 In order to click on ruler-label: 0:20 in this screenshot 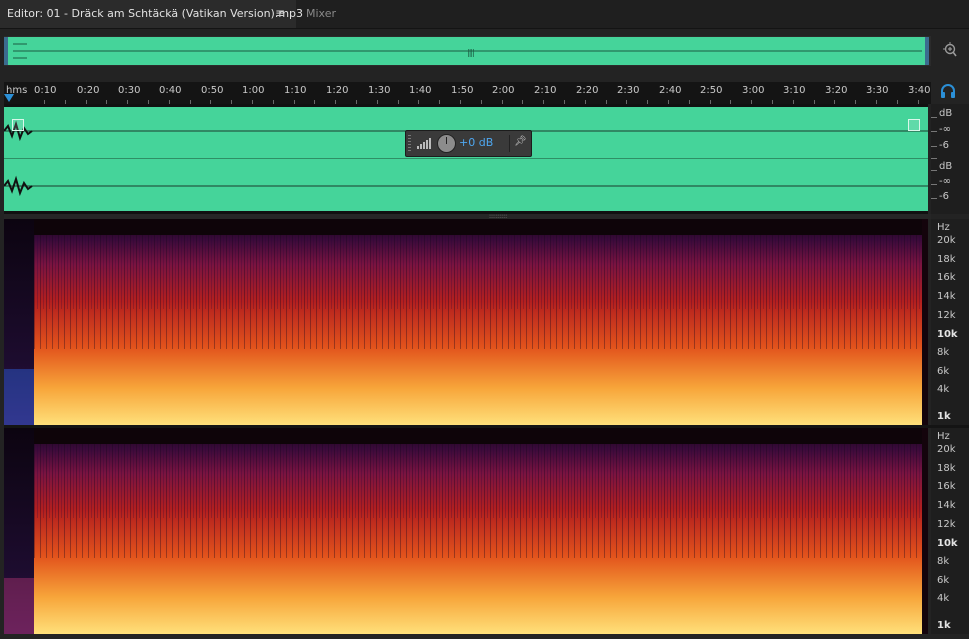, I will do `click(88, 90)`.